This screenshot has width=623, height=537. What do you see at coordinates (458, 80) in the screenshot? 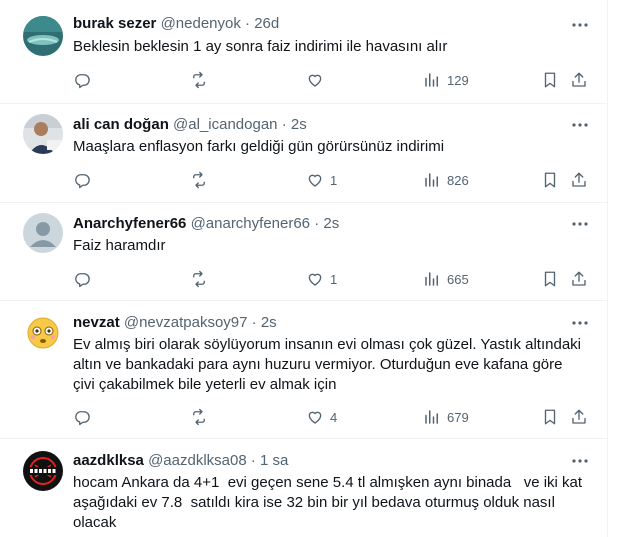
I see `view-count: 129` at bounding box center [458, 80].